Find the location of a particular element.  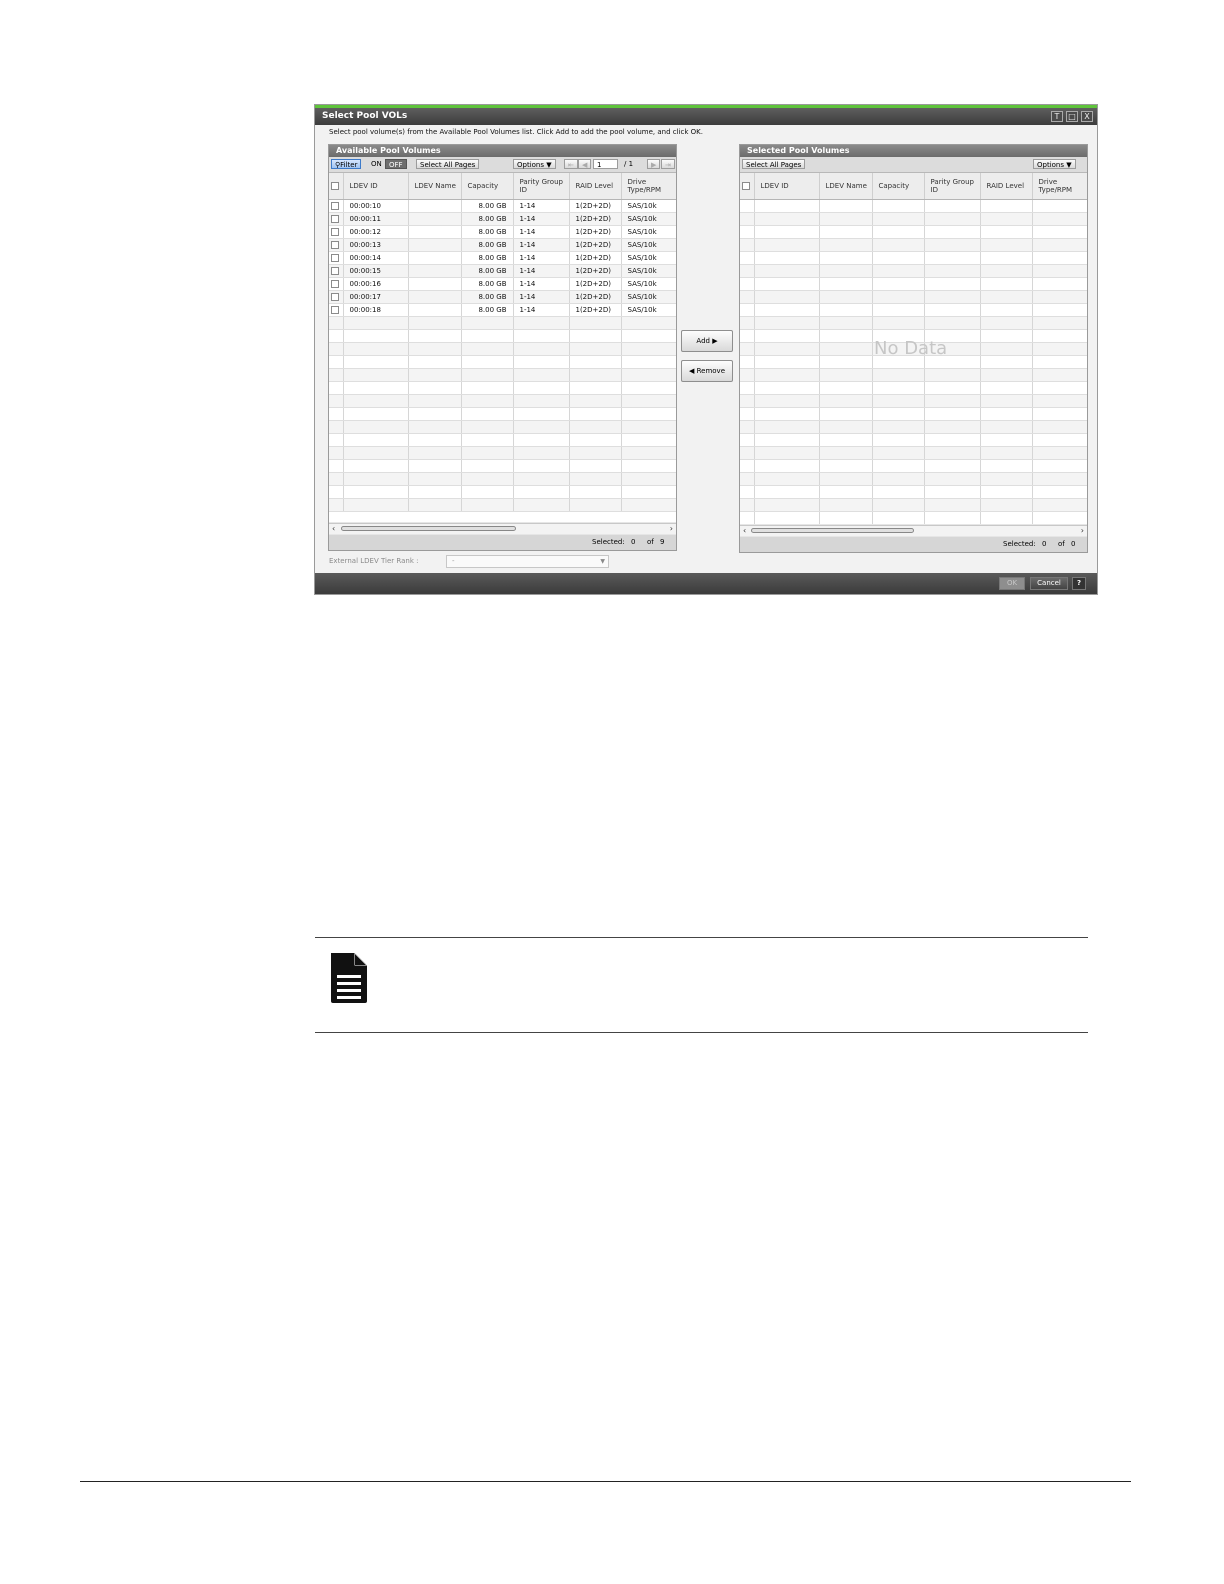

filter-on-toggle: ON is located at coordinates (376, 164).